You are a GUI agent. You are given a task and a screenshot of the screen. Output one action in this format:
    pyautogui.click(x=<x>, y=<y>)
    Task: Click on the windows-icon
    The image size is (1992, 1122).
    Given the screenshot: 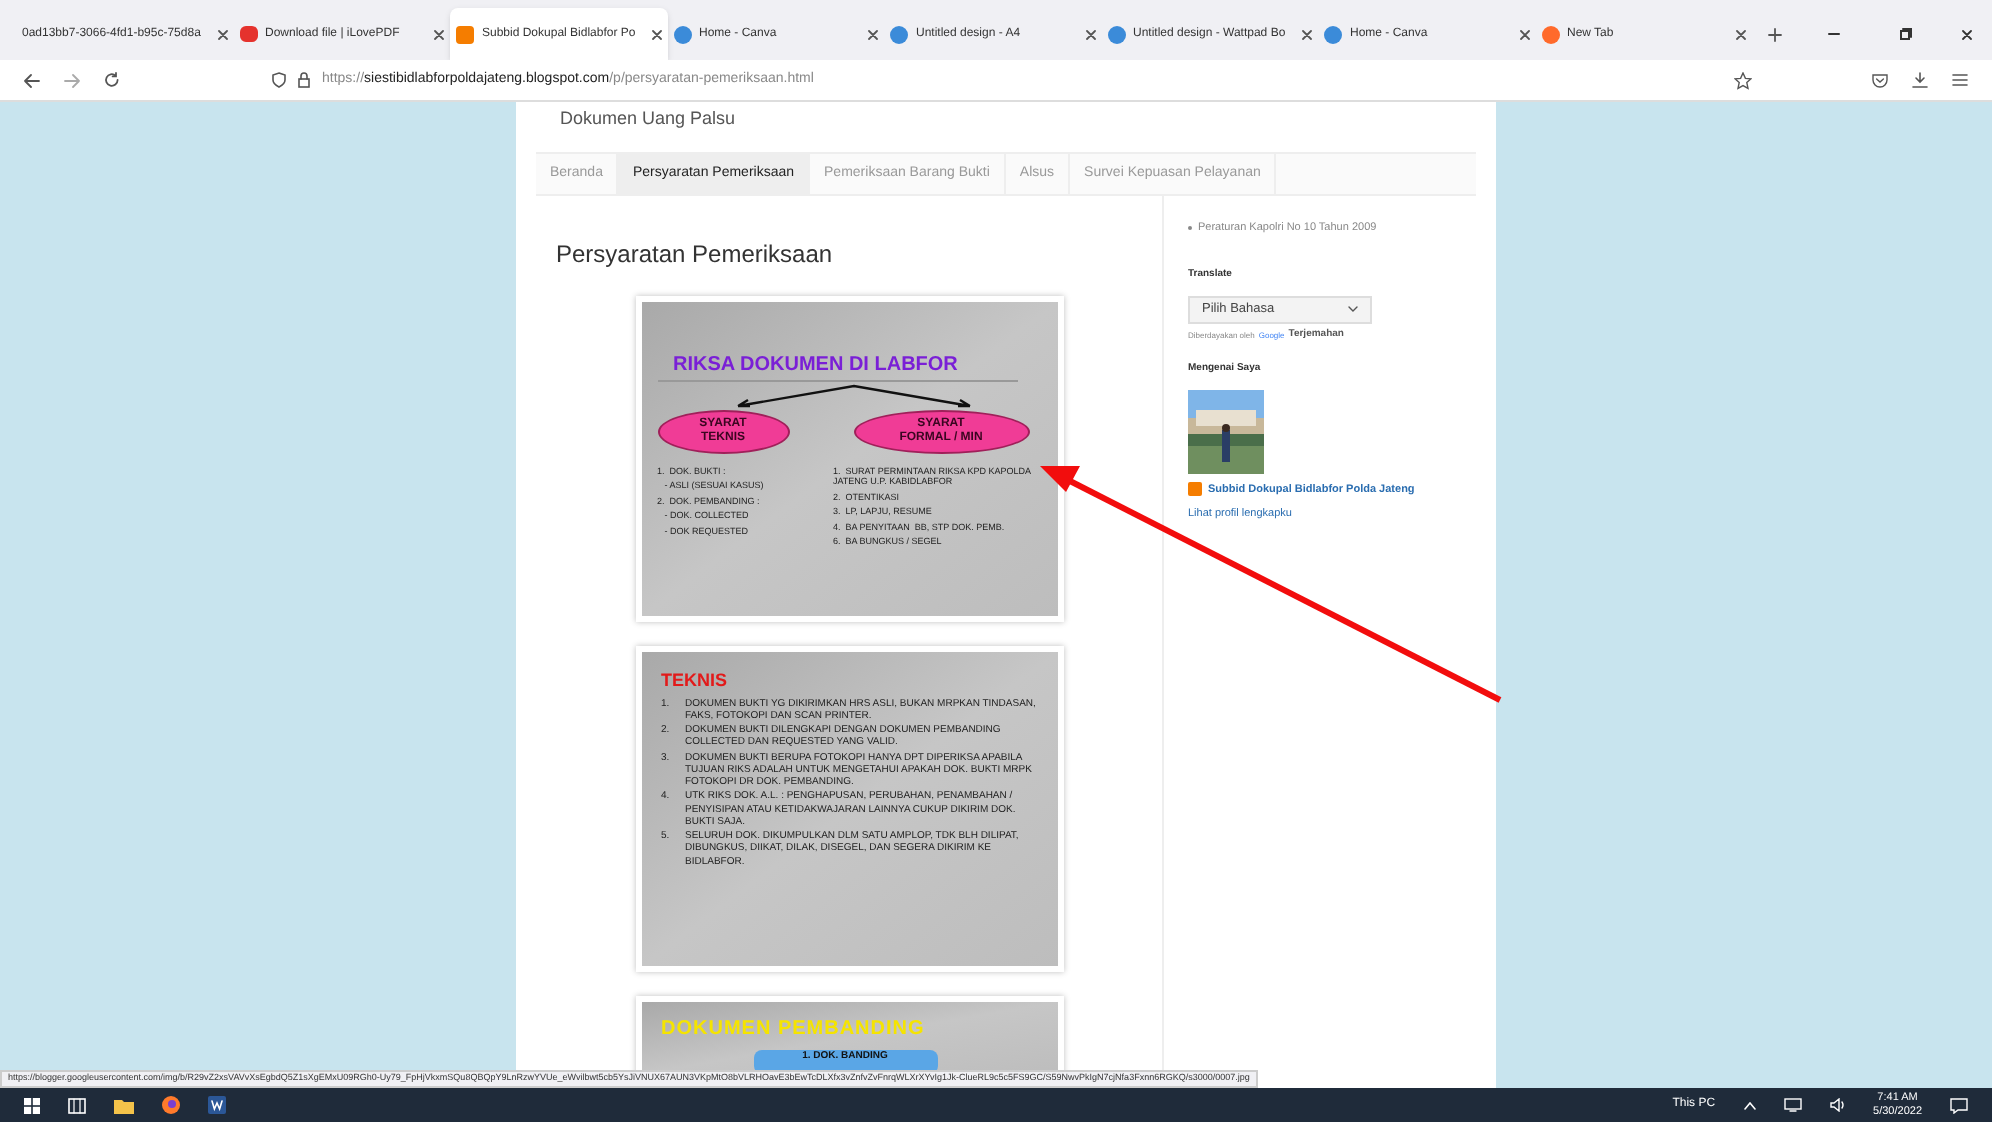 What is the action you would take?
    pyautogui.click(x=32, y=1105)
    